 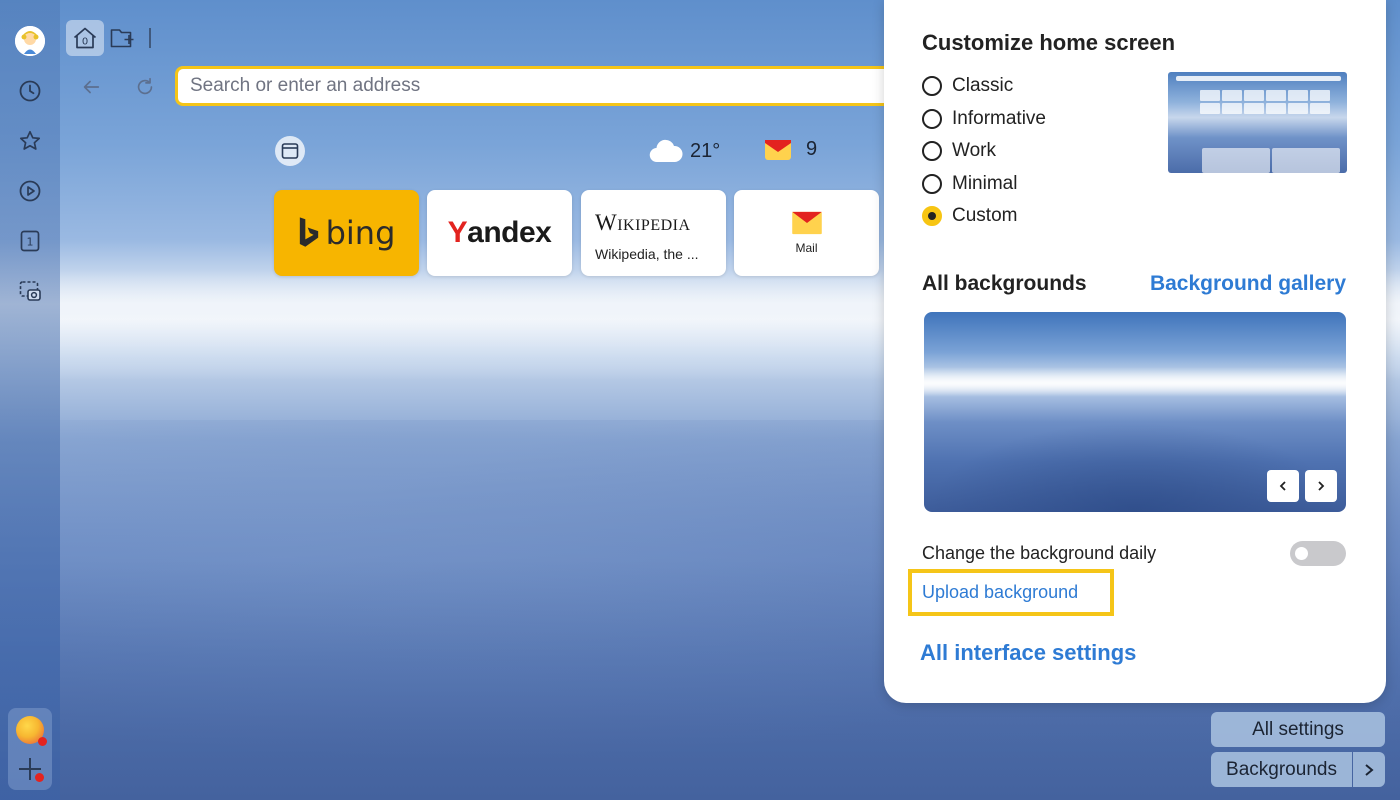 I want to click on radio-minimal, so click(x=932, y=183).